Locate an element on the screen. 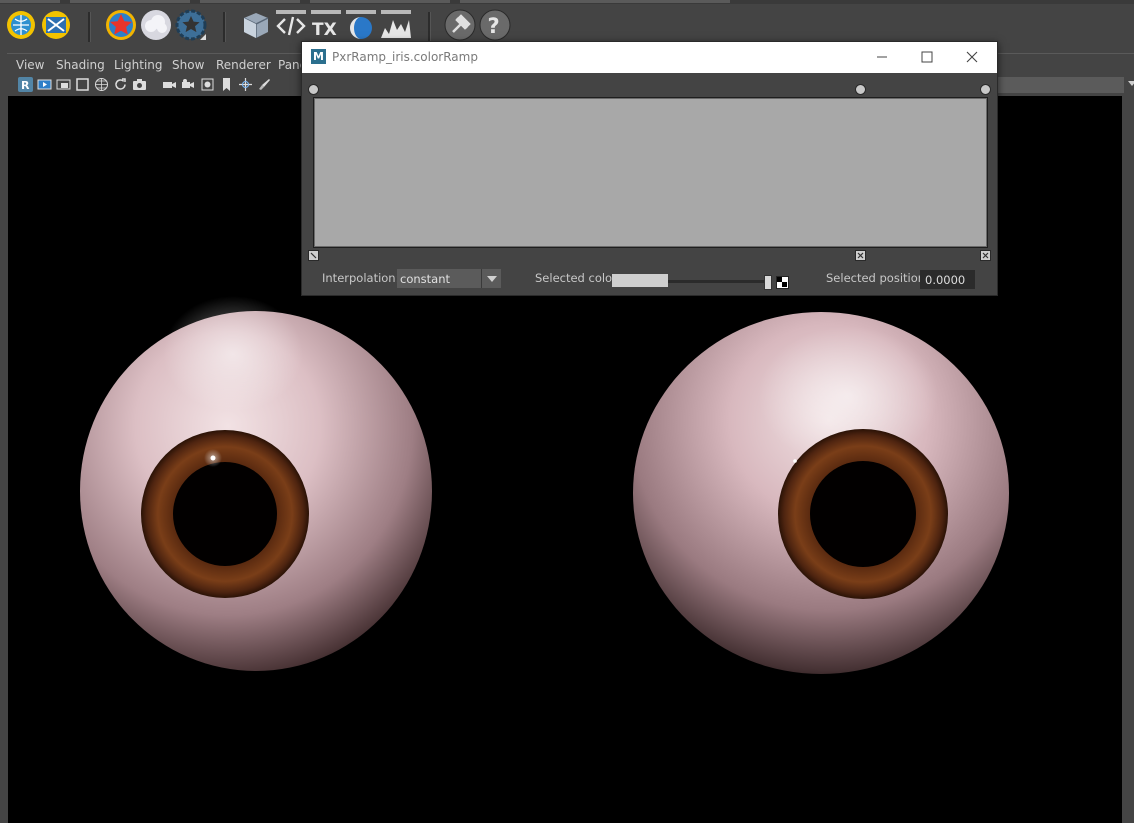  brush-icon is located at coordinates (264, 84).